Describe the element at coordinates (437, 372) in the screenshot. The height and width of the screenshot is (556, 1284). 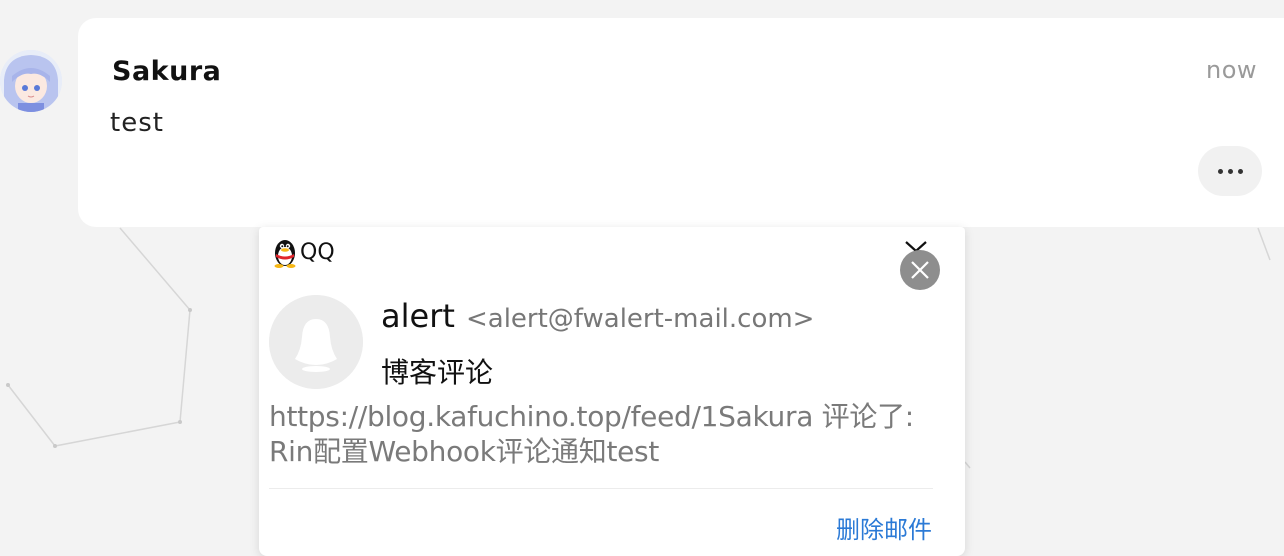
I see `mail-subject: 博客评论` at that location.